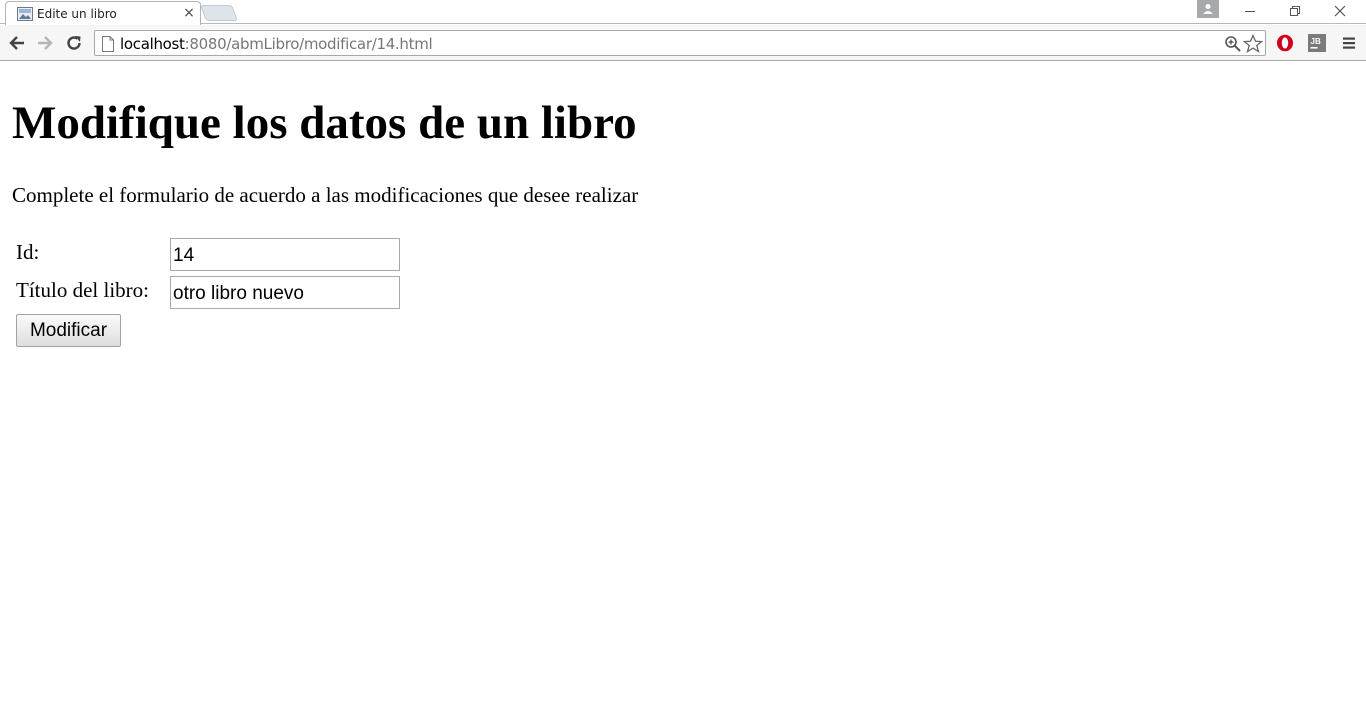 The width and height of the screenshot is (1366, 728). Describe the element at coordinates (1208, 9) in the screenshot. I see `profile-icon` at that location.